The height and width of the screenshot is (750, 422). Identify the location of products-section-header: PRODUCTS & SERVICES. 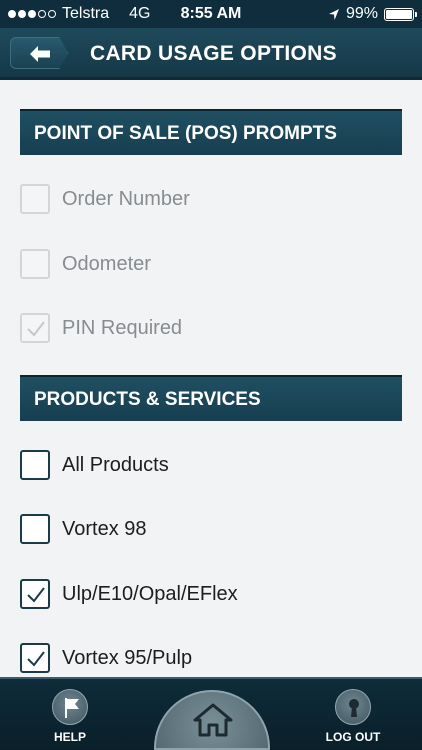
(211, 398).